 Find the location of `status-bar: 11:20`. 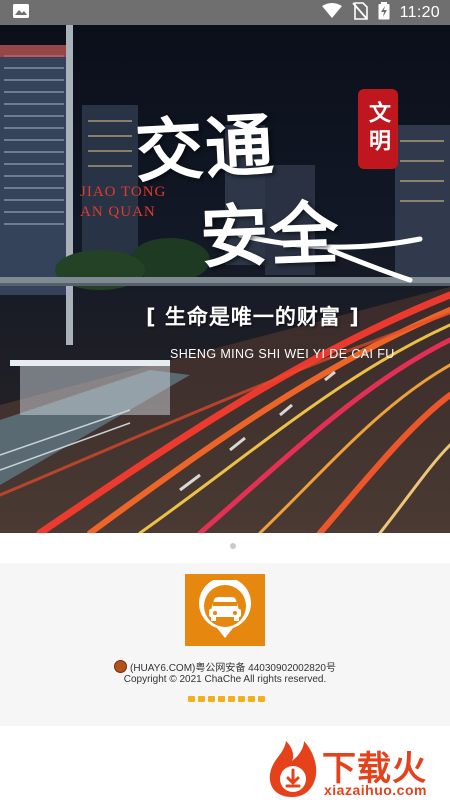

status-bar: 11:20 is located at coordinates (225, 12).